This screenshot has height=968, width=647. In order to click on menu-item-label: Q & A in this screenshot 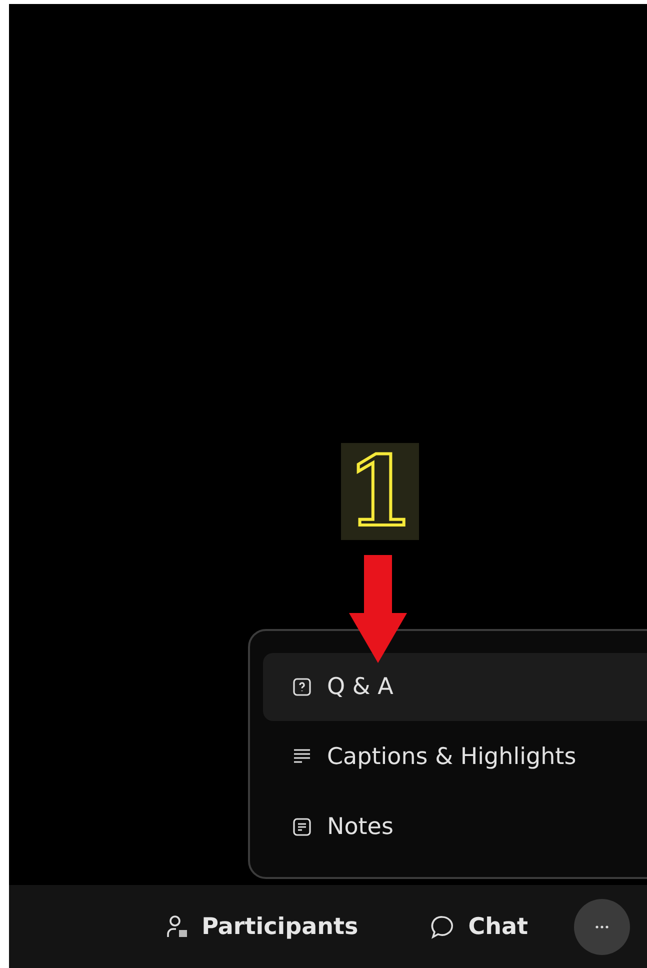, I will do `click(360, 687)`.